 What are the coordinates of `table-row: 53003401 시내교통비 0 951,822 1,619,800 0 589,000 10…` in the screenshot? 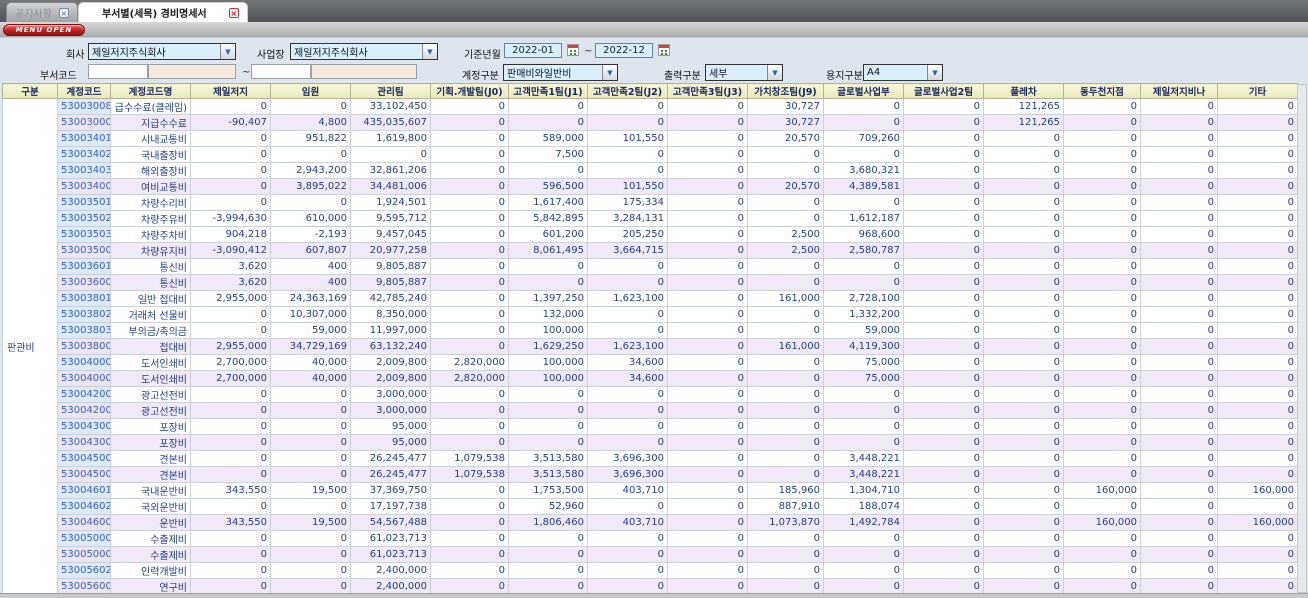 It's located at (650, 138).